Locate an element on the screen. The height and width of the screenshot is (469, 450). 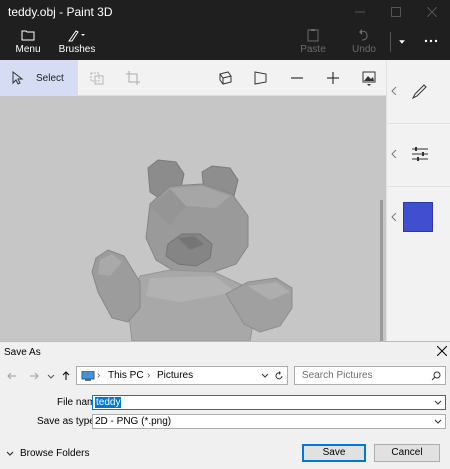
plus-icon is located at coordinates (333, 78).